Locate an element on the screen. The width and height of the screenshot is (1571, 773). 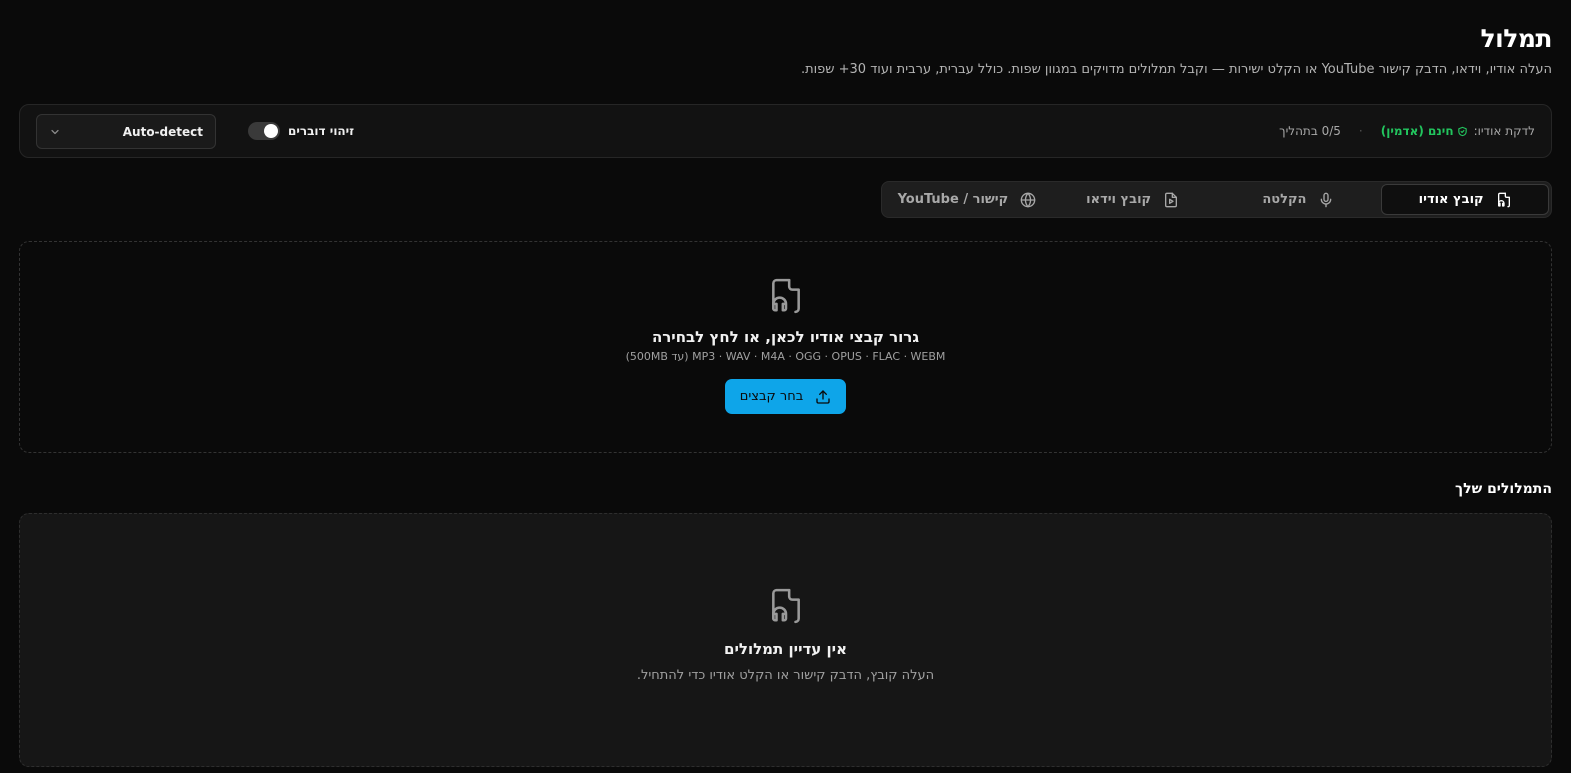
dropzone-title: גרור קבצי אודיו לכאן, או לחץ לבחירה is located at coordinates (785, 337).